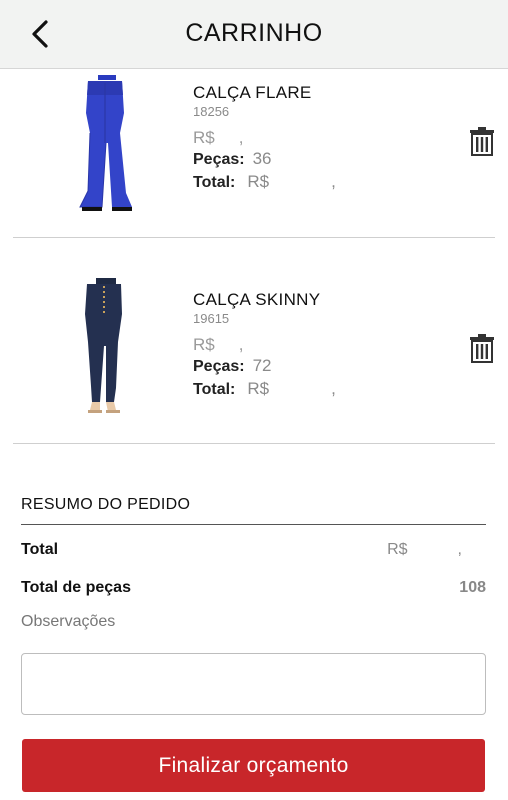  I want to click on pieces-value: 72, so click(262, 365).